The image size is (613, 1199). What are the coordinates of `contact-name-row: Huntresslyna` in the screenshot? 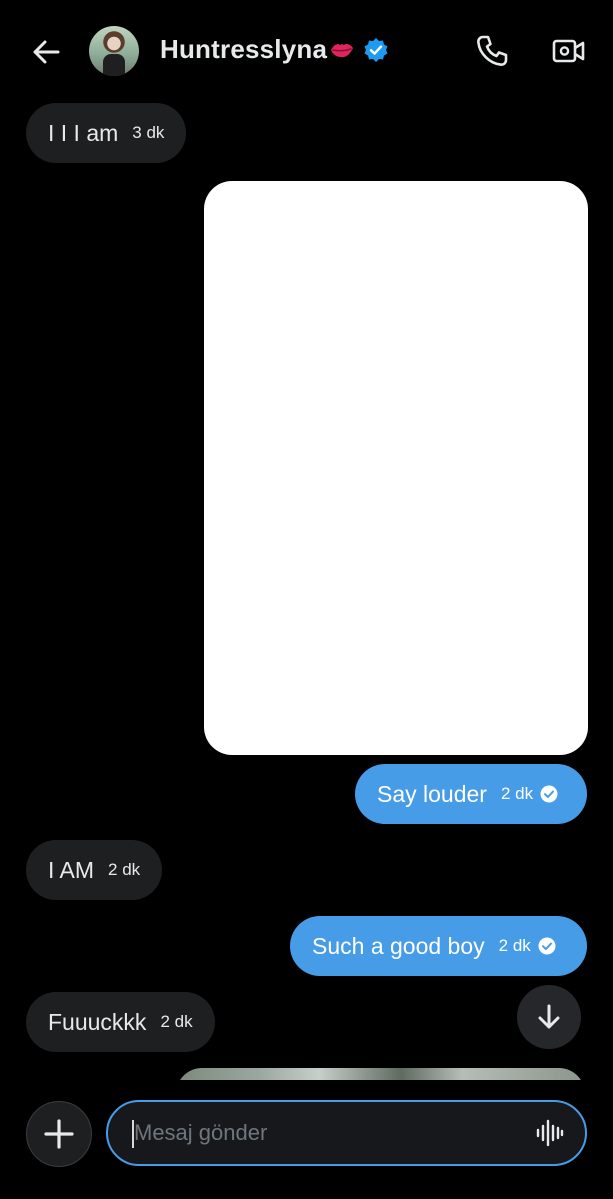 It's located at (274, 49).